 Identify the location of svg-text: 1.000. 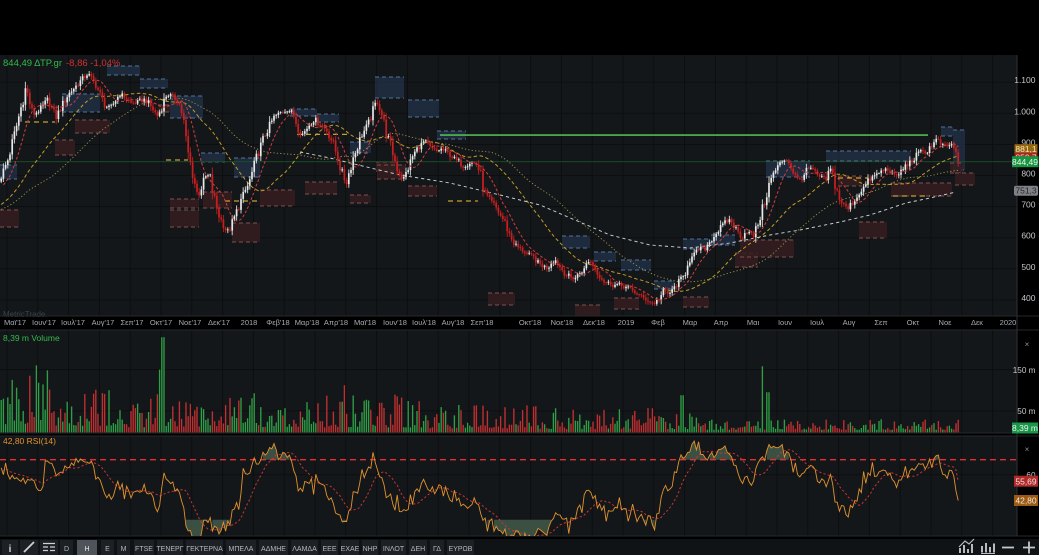
(1025, 111).